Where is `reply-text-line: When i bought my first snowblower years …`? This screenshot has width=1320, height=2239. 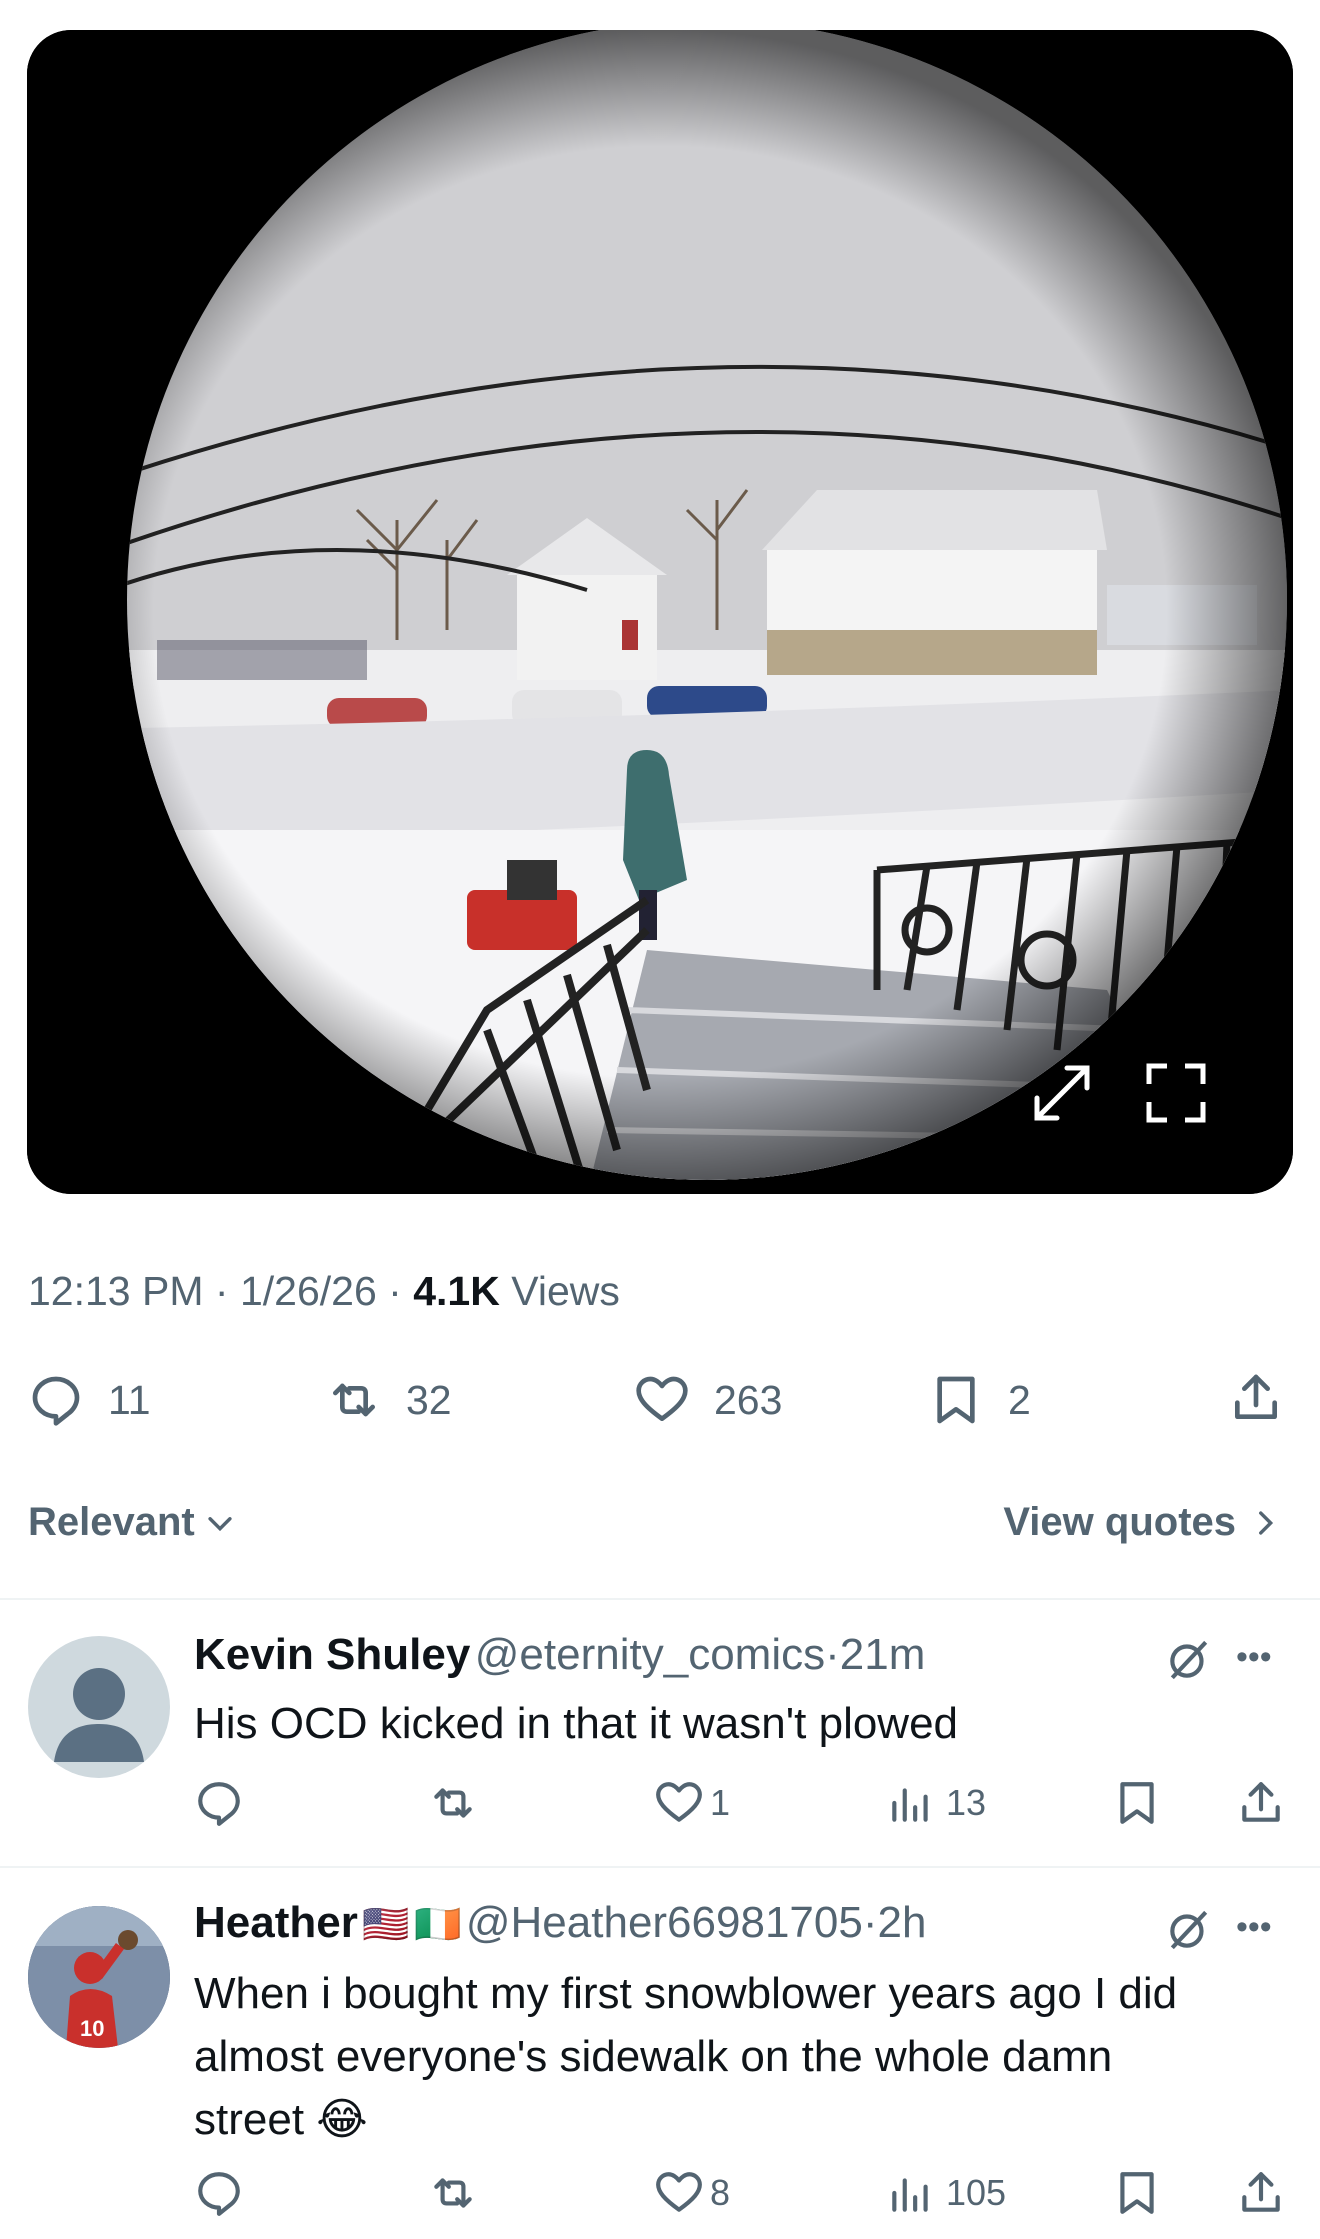 reply-text-line: When i bought my first snowblower years … is located at coordinates (686, 1993).